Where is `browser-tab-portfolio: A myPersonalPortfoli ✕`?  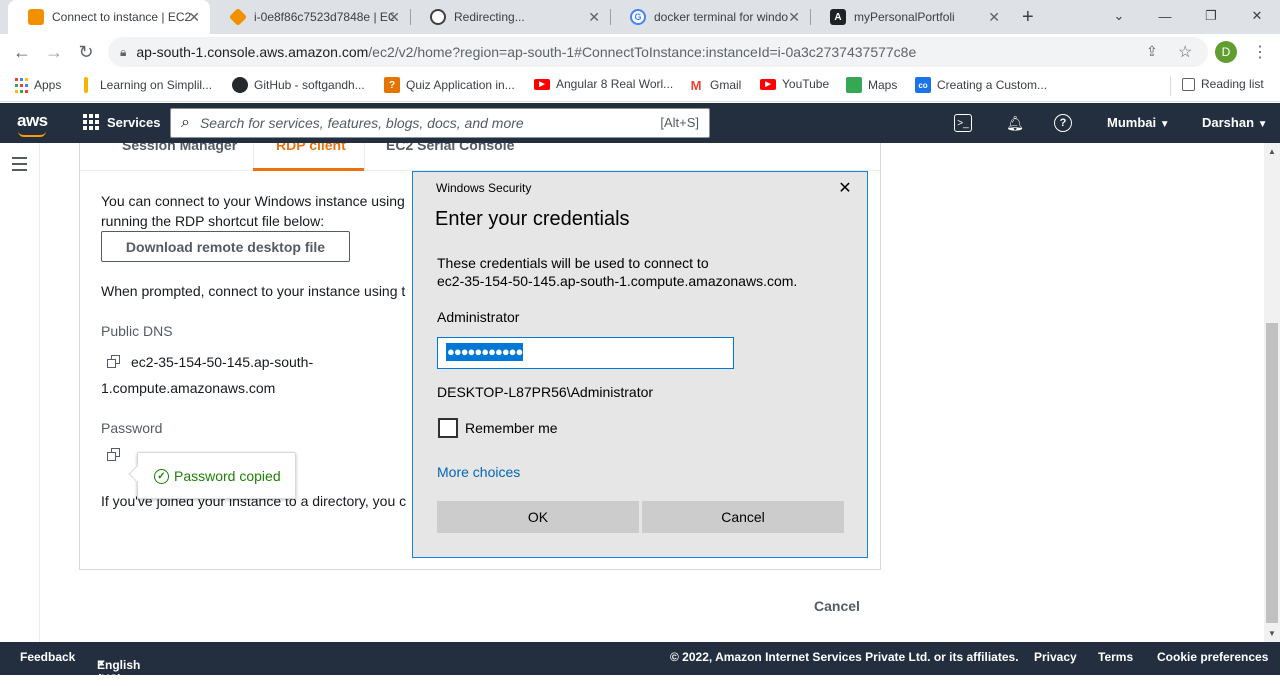
browser-tab-portfolio: A myPersonalPortfoli ✕ is located at coordinates (910, 17).